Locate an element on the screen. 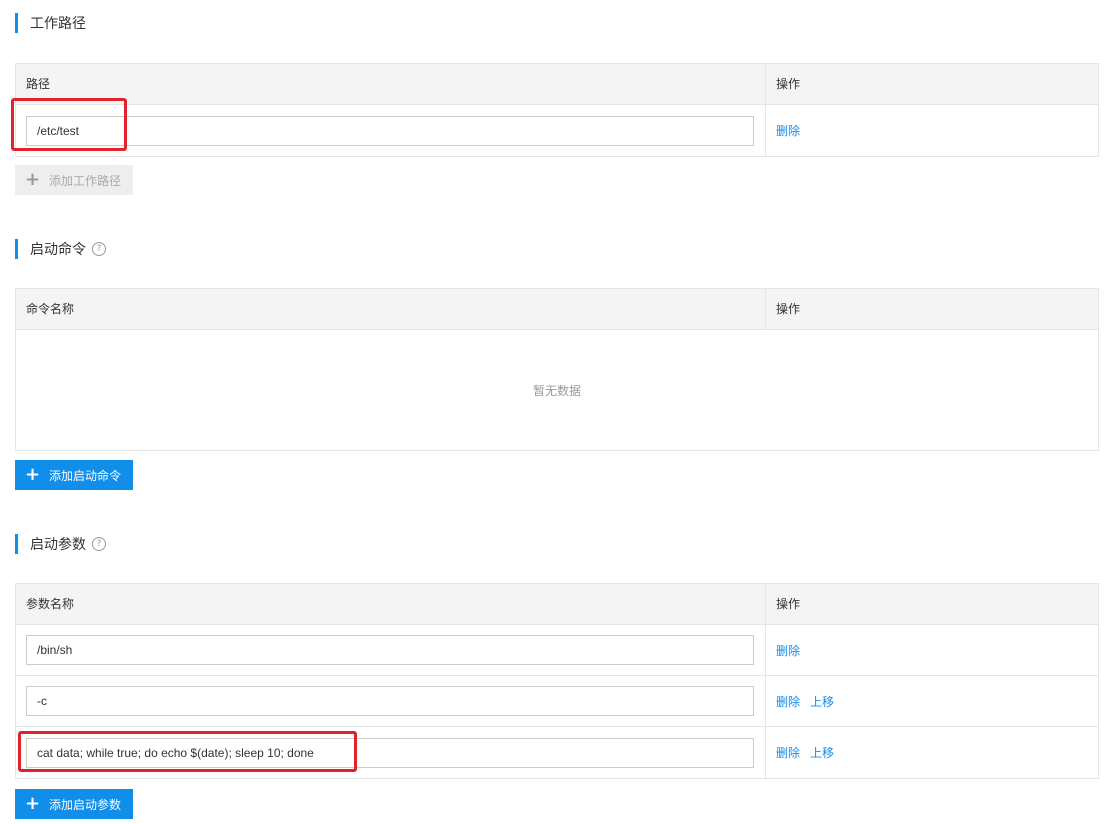 The width and height of the screenshot is (1120, 824). workdir-title-text: 工作路径 is located at coordinates (58, 23).